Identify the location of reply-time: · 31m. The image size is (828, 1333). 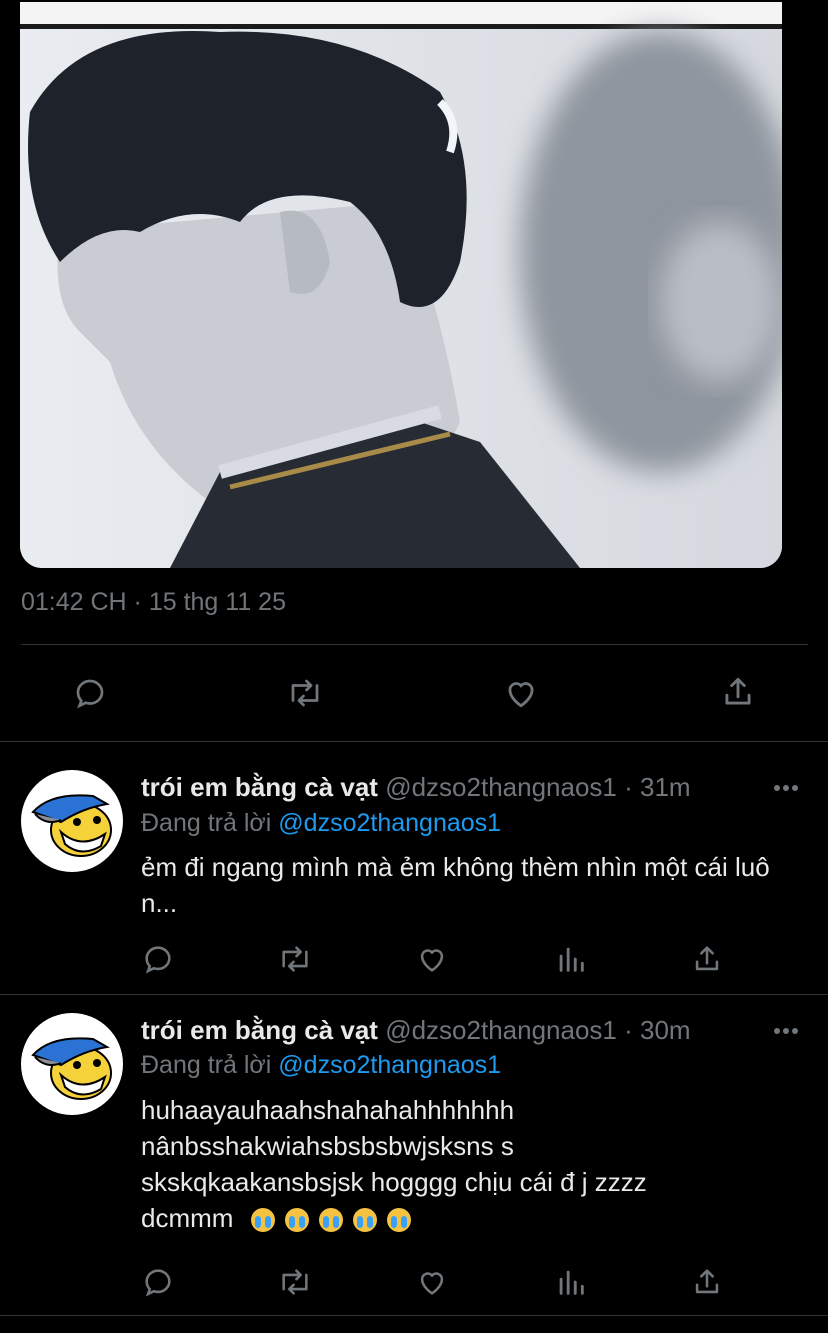
(657, 787).